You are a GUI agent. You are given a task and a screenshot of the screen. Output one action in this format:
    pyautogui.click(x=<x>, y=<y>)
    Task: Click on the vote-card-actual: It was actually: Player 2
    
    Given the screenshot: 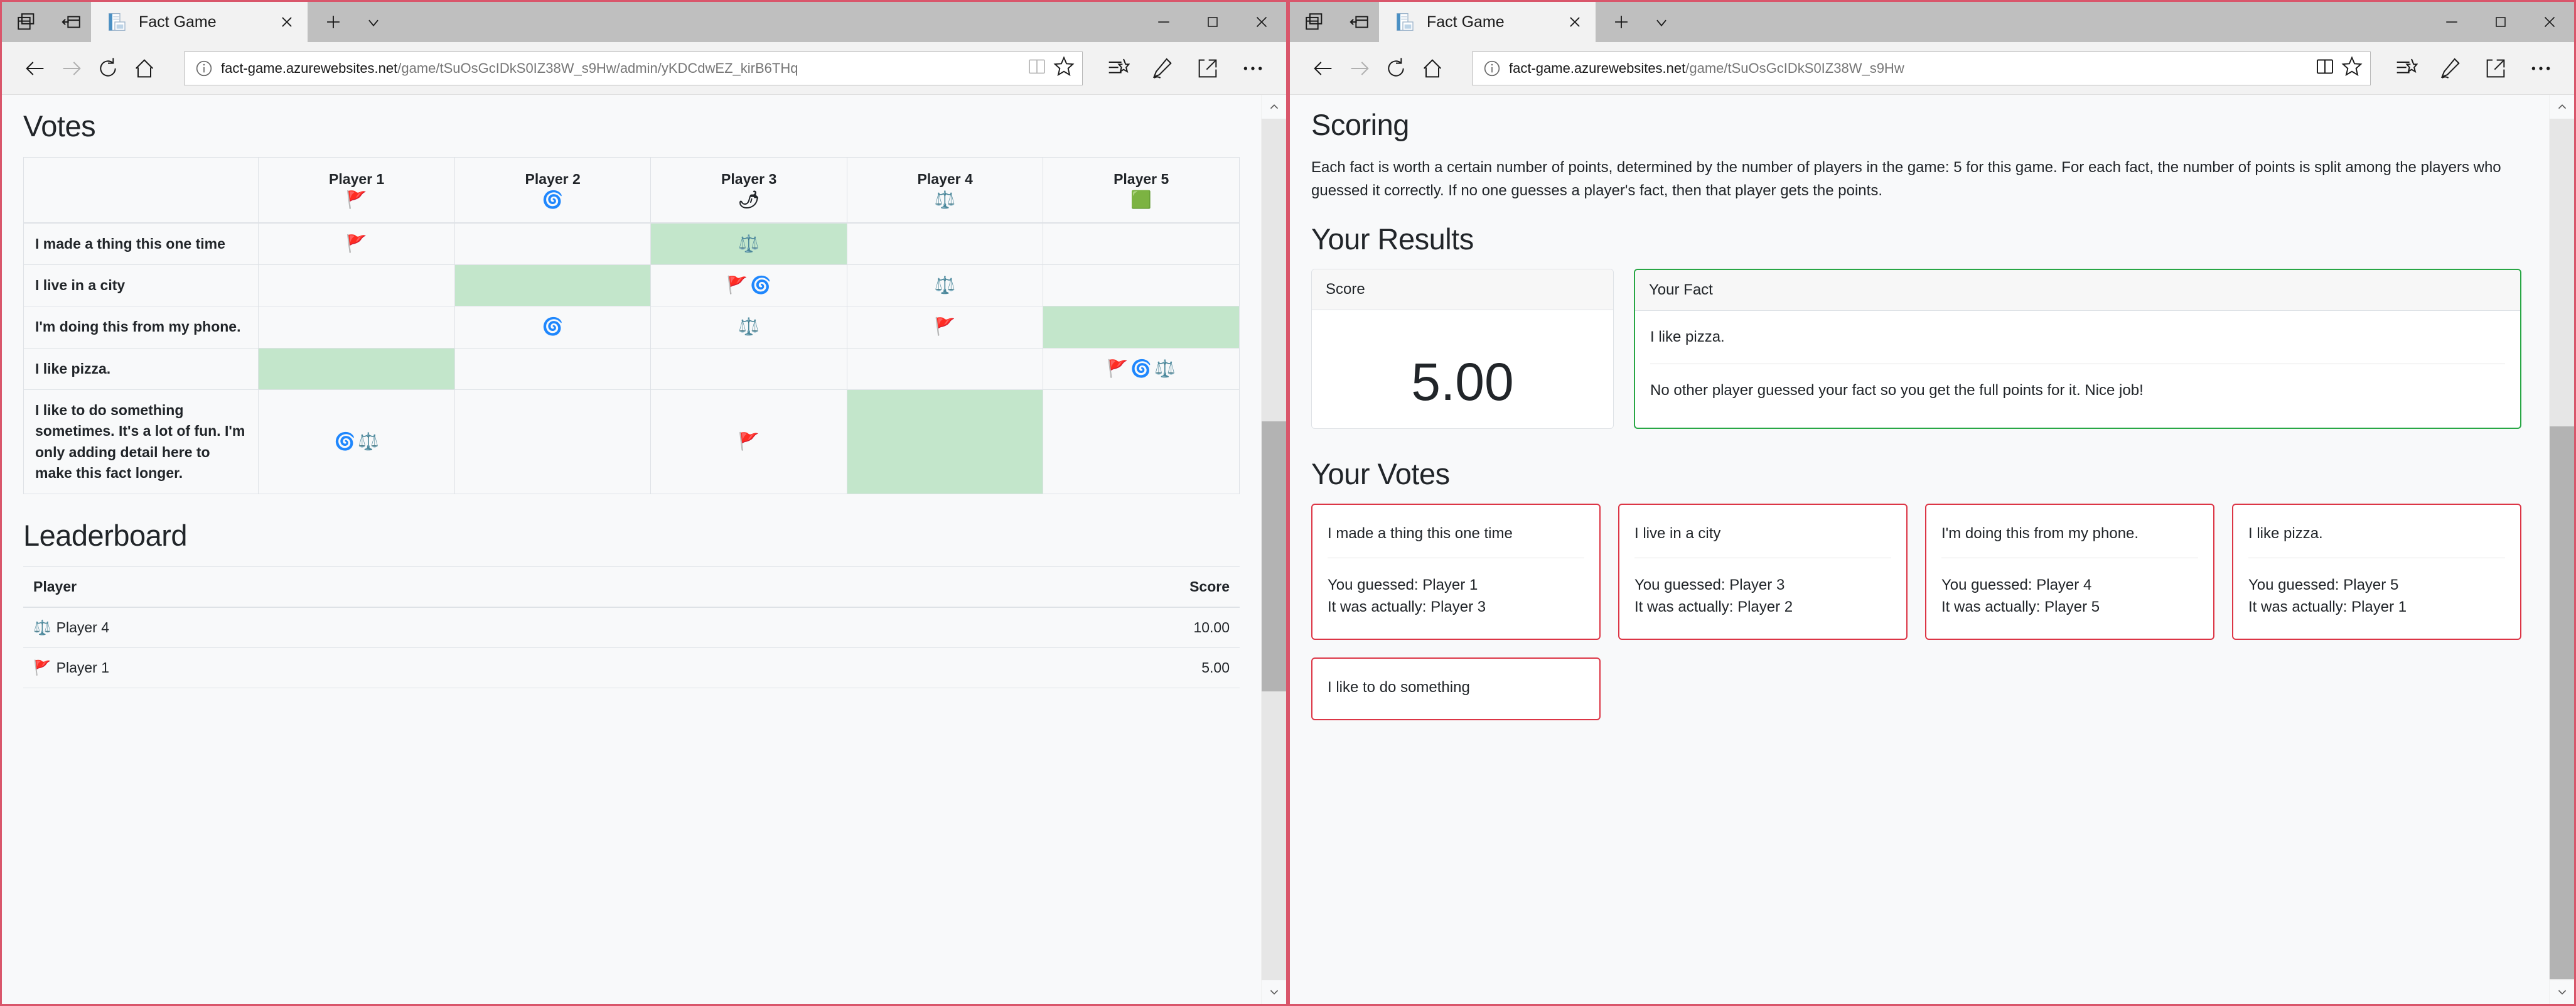 What is the action you would take?
    pyautogui.click(x=1713, y=607)
    